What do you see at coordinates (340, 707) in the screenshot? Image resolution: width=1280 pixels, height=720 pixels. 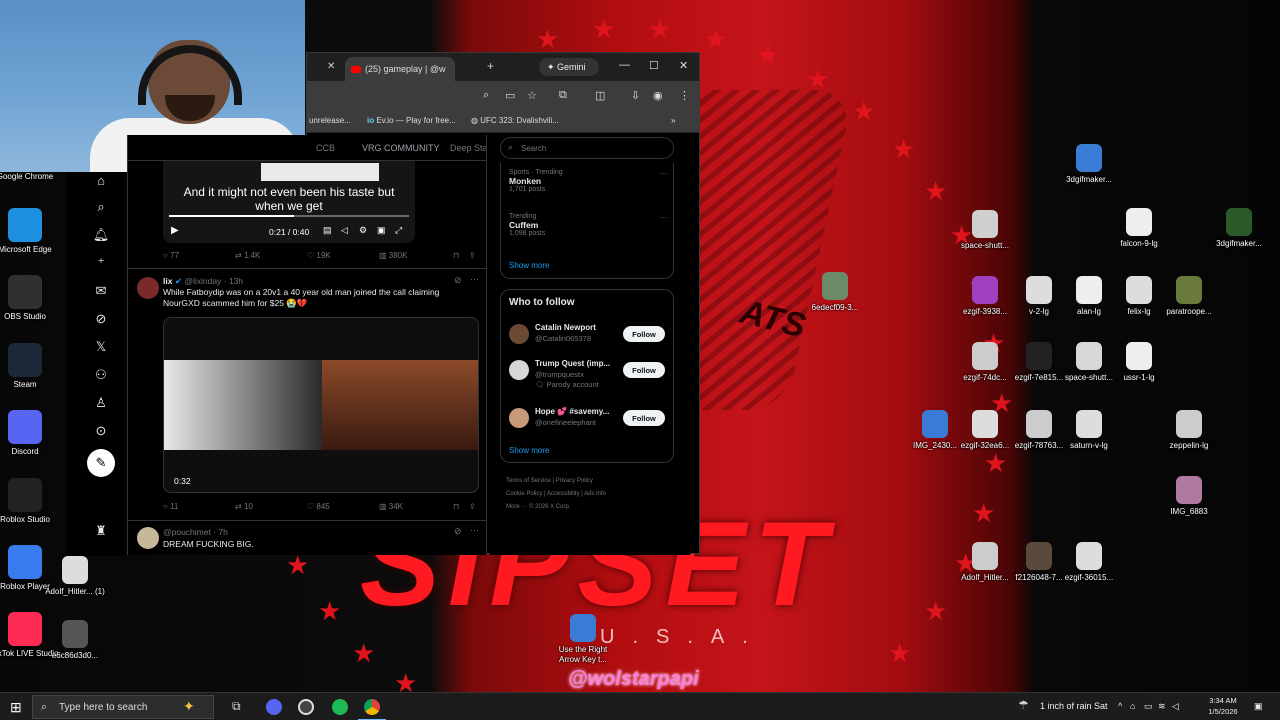 I see `spotify-taskbar-icon` at bounding box center [340, 707].